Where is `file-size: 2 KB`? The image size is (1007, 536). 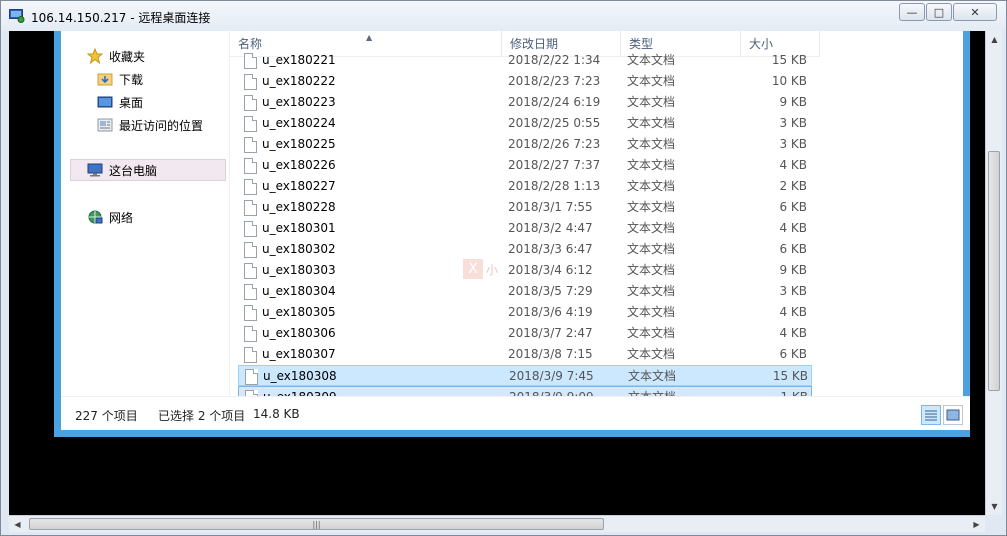
file-size: 2 KB is located at coordinates (793, 186).